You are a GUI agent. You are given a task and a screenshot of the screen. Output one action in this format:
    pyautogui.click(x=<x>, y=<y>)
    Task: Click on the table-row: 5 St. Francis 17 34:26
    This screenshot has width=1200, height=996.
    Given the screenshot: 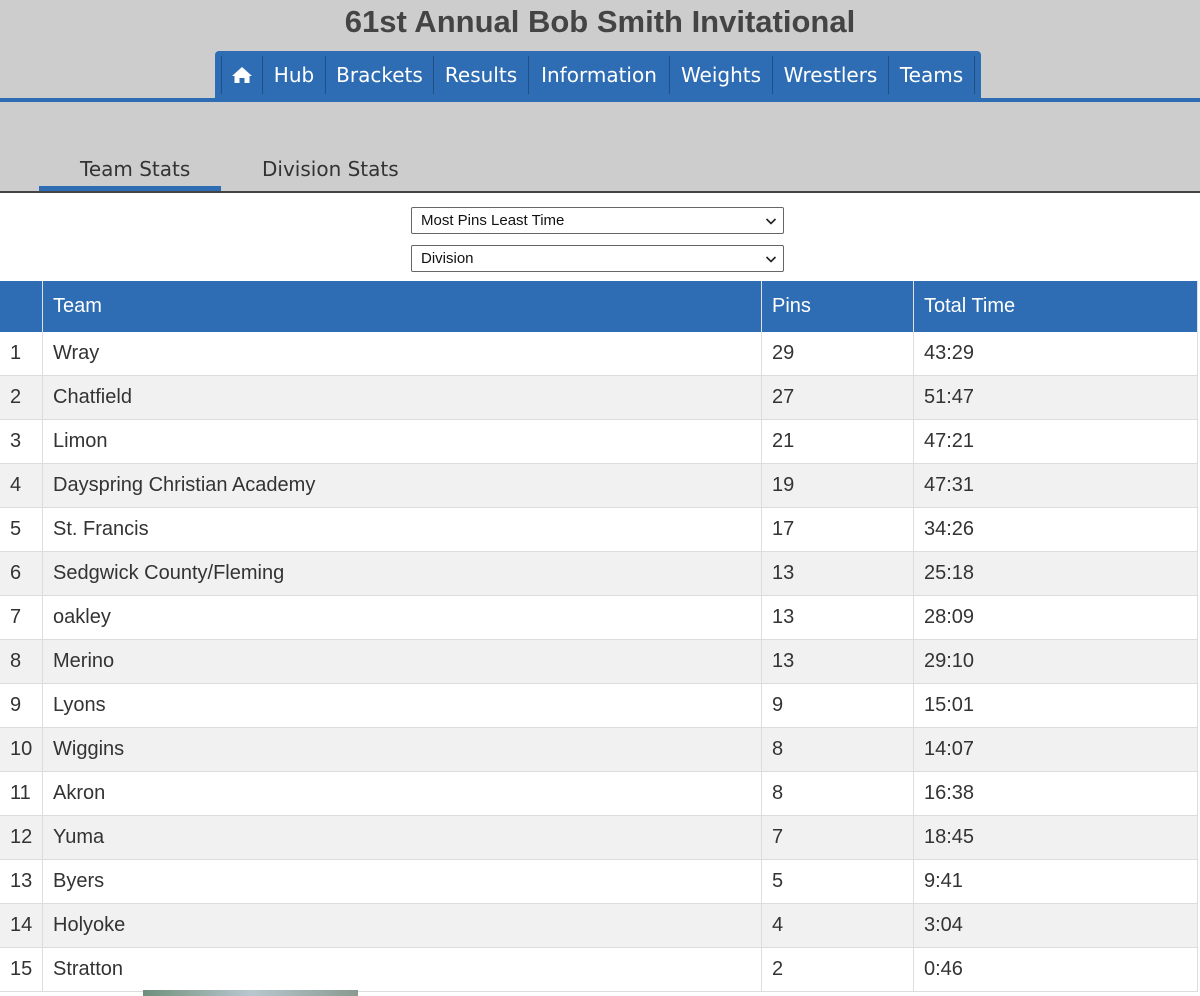 What is the action you would take?
    pyautogui.click(x=599, y=529)
    